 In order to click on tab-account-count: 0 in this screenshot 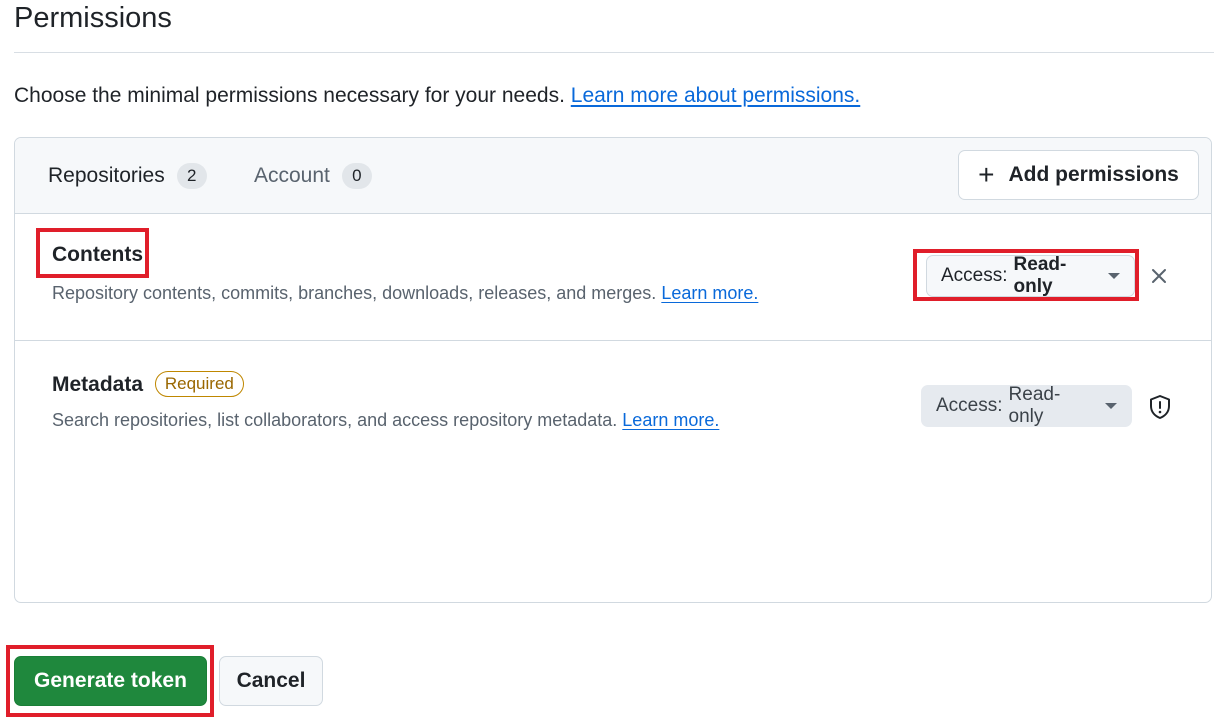, I will do `click(356, 176)`.